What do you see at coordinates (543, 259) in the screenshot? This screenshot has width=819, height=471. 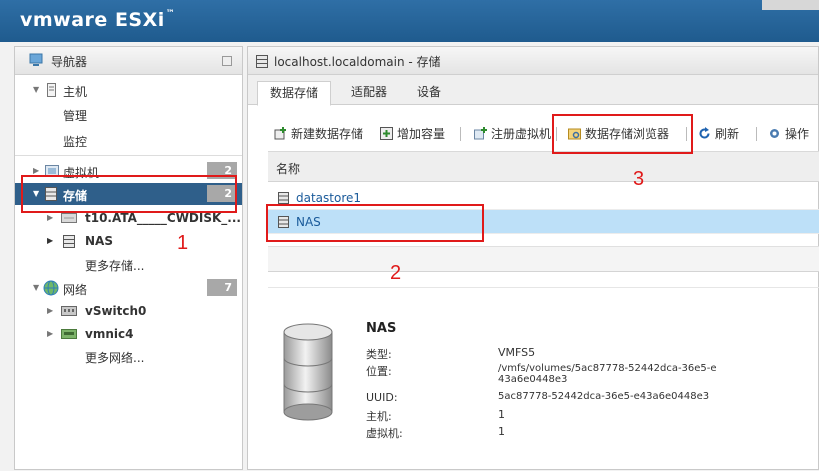 I see `table-footer` at bounding box center [543, 259].